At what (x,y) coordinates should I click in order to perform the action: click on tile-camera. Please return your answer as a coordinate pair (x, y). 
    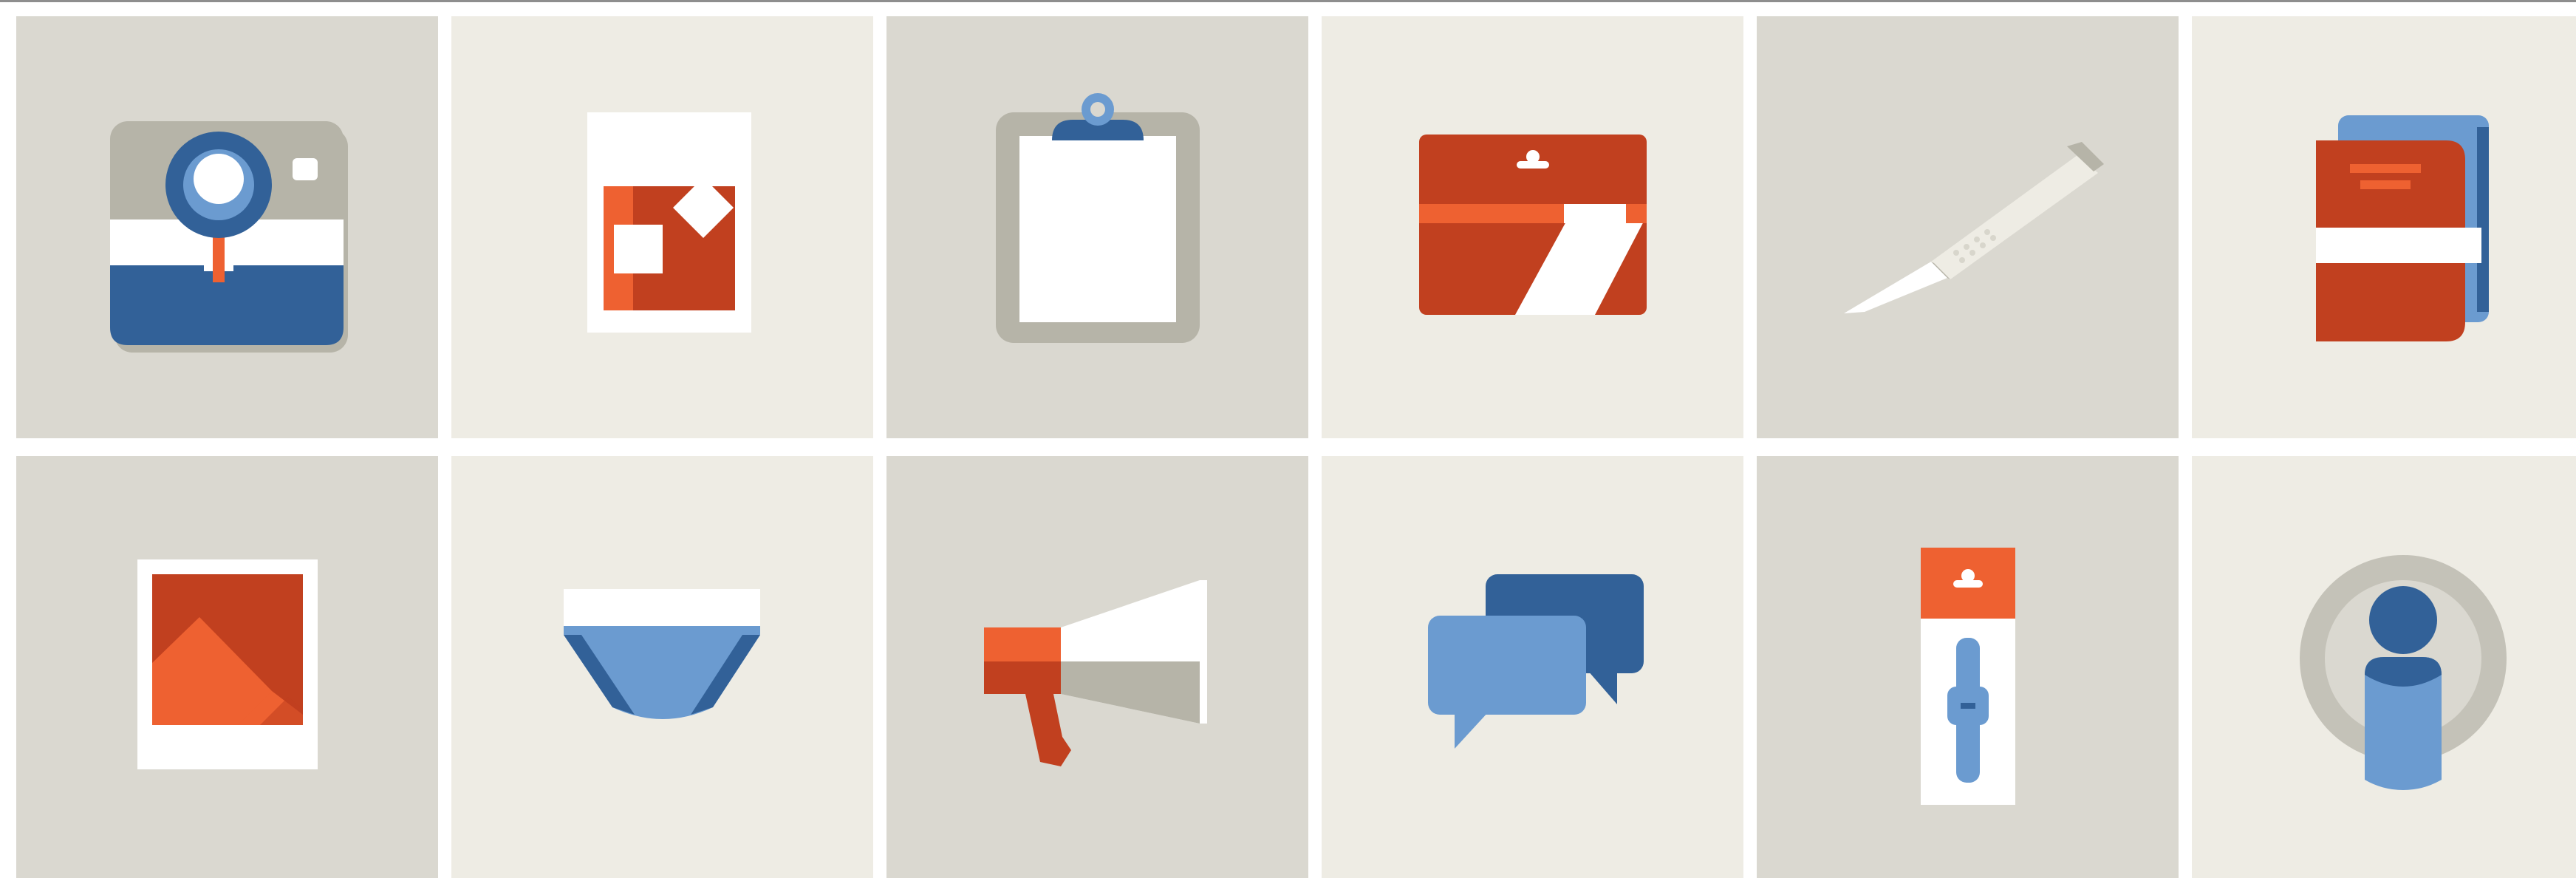
    Looking at the image, I should click on (227, 227).